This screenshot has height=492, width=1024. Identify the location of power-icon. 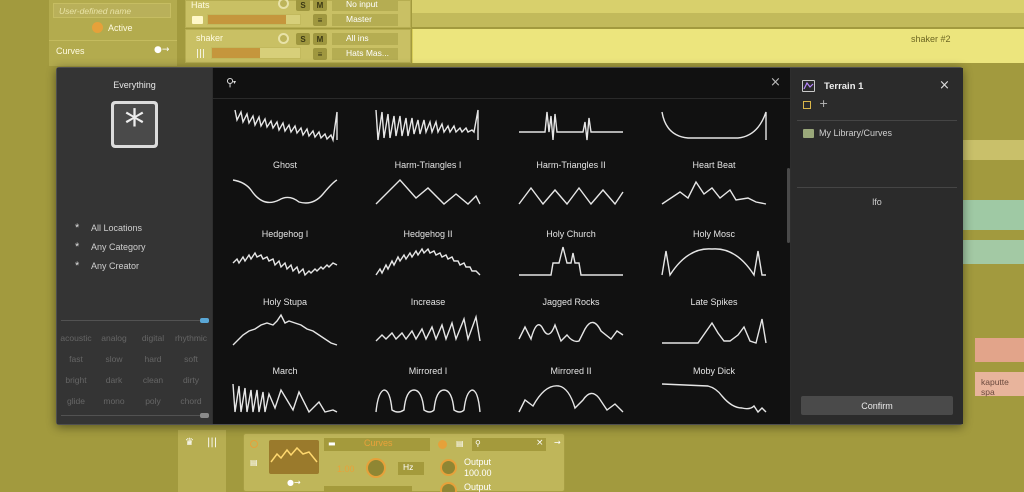
(254, 444).